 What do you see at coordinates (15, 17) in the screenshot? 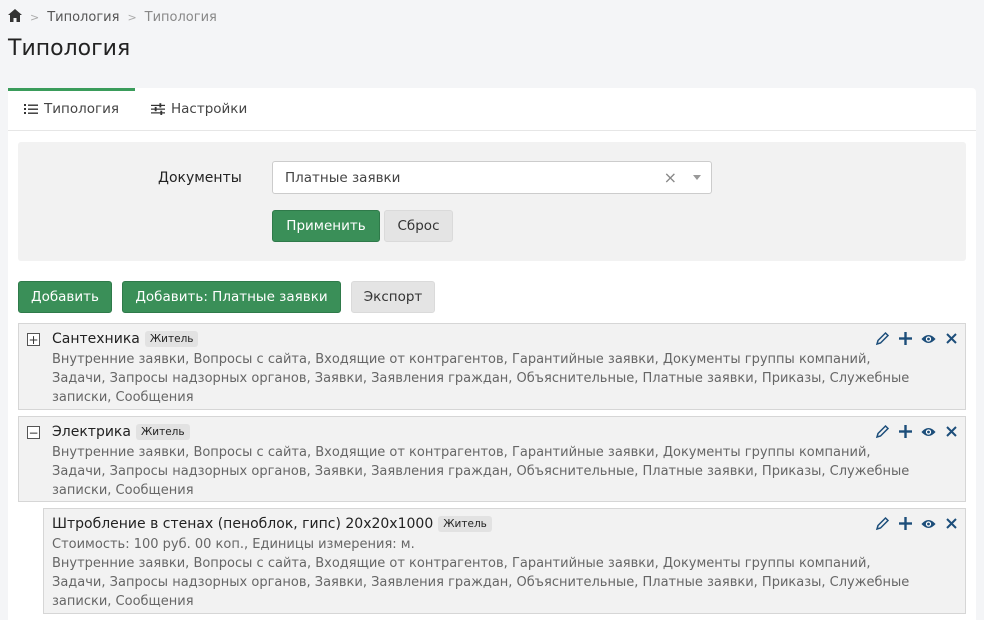
I see `home-icon` at bounding box center [15, 17].